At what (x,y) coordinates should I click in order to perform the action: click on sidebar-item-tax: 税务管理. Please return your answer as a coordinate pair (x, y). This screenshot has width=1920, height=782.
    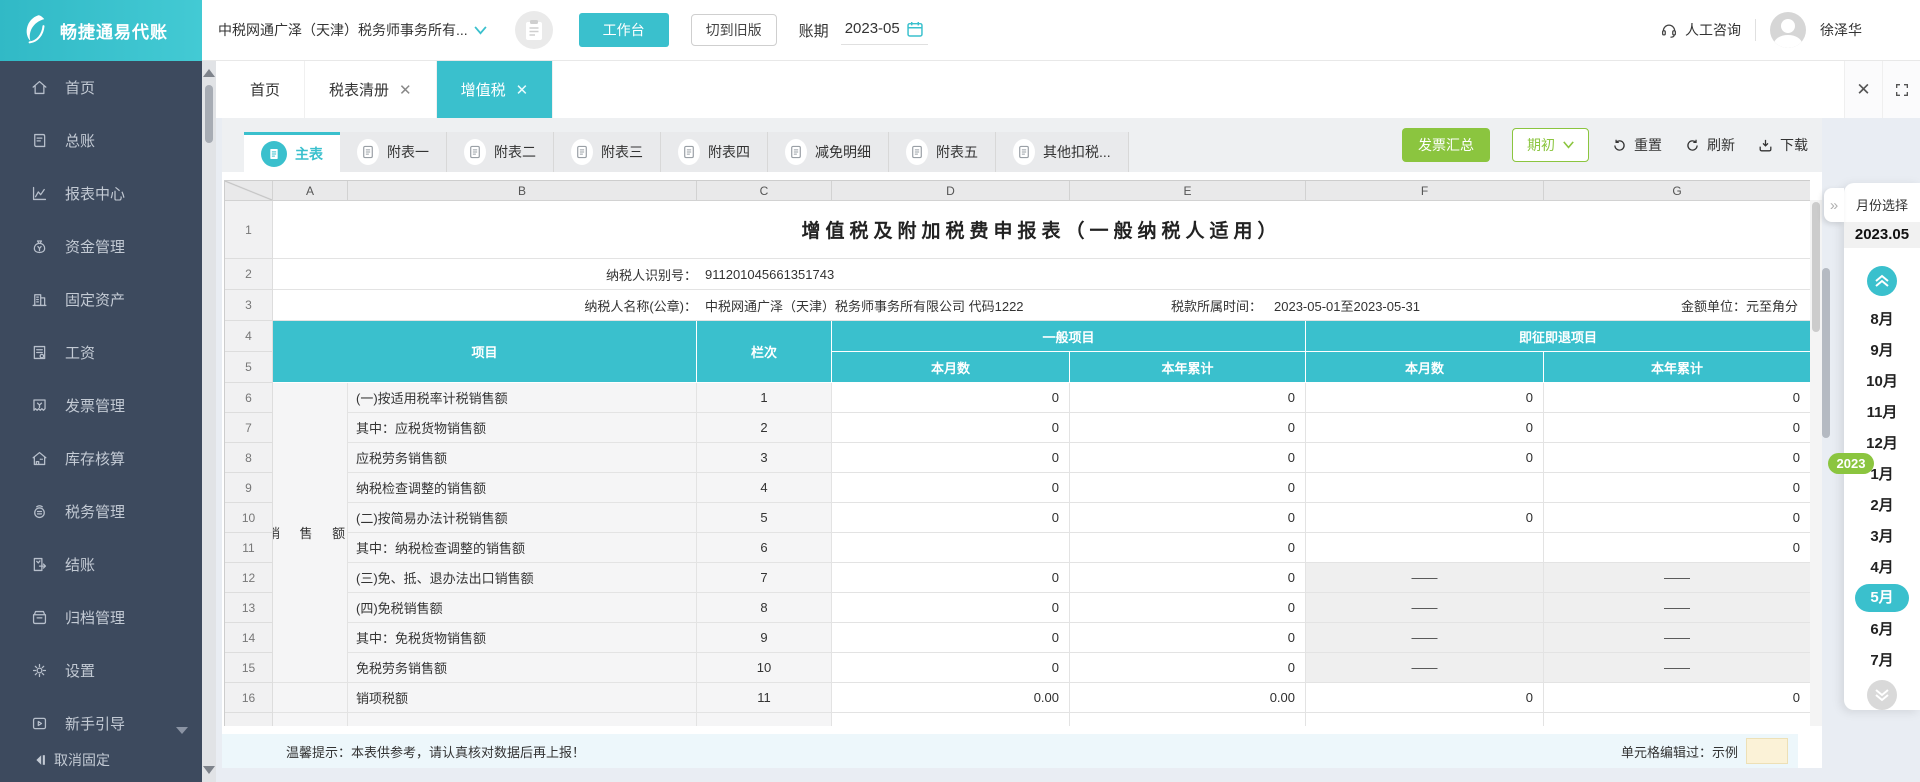
    Looking at the image, I should click on (101, 511).